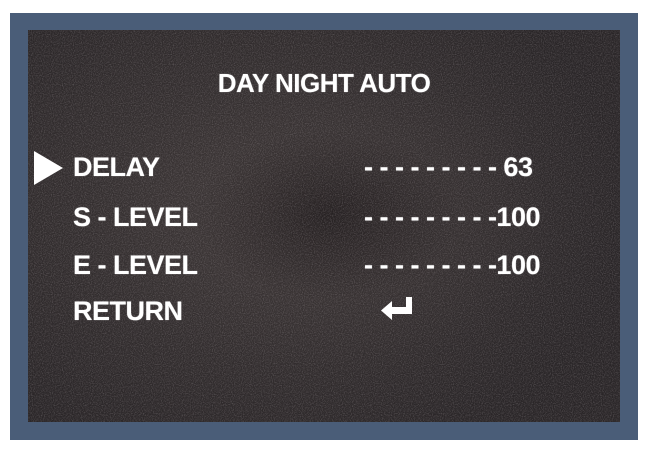  I want to click on menu-item-return: RETURN, so click(128, 311).